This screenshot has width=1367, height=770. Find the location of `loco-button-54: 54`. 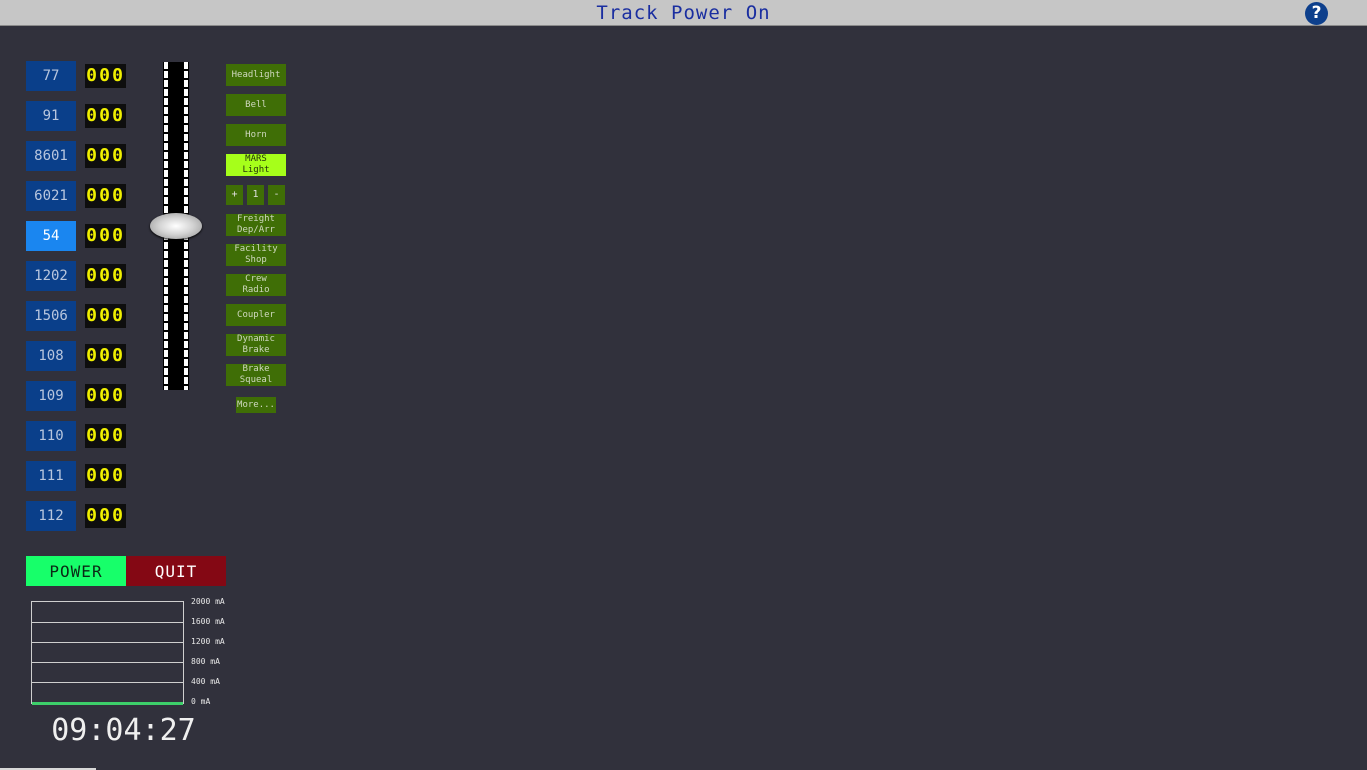

loco-button-54: 54 is located at coordinates (51, 236).